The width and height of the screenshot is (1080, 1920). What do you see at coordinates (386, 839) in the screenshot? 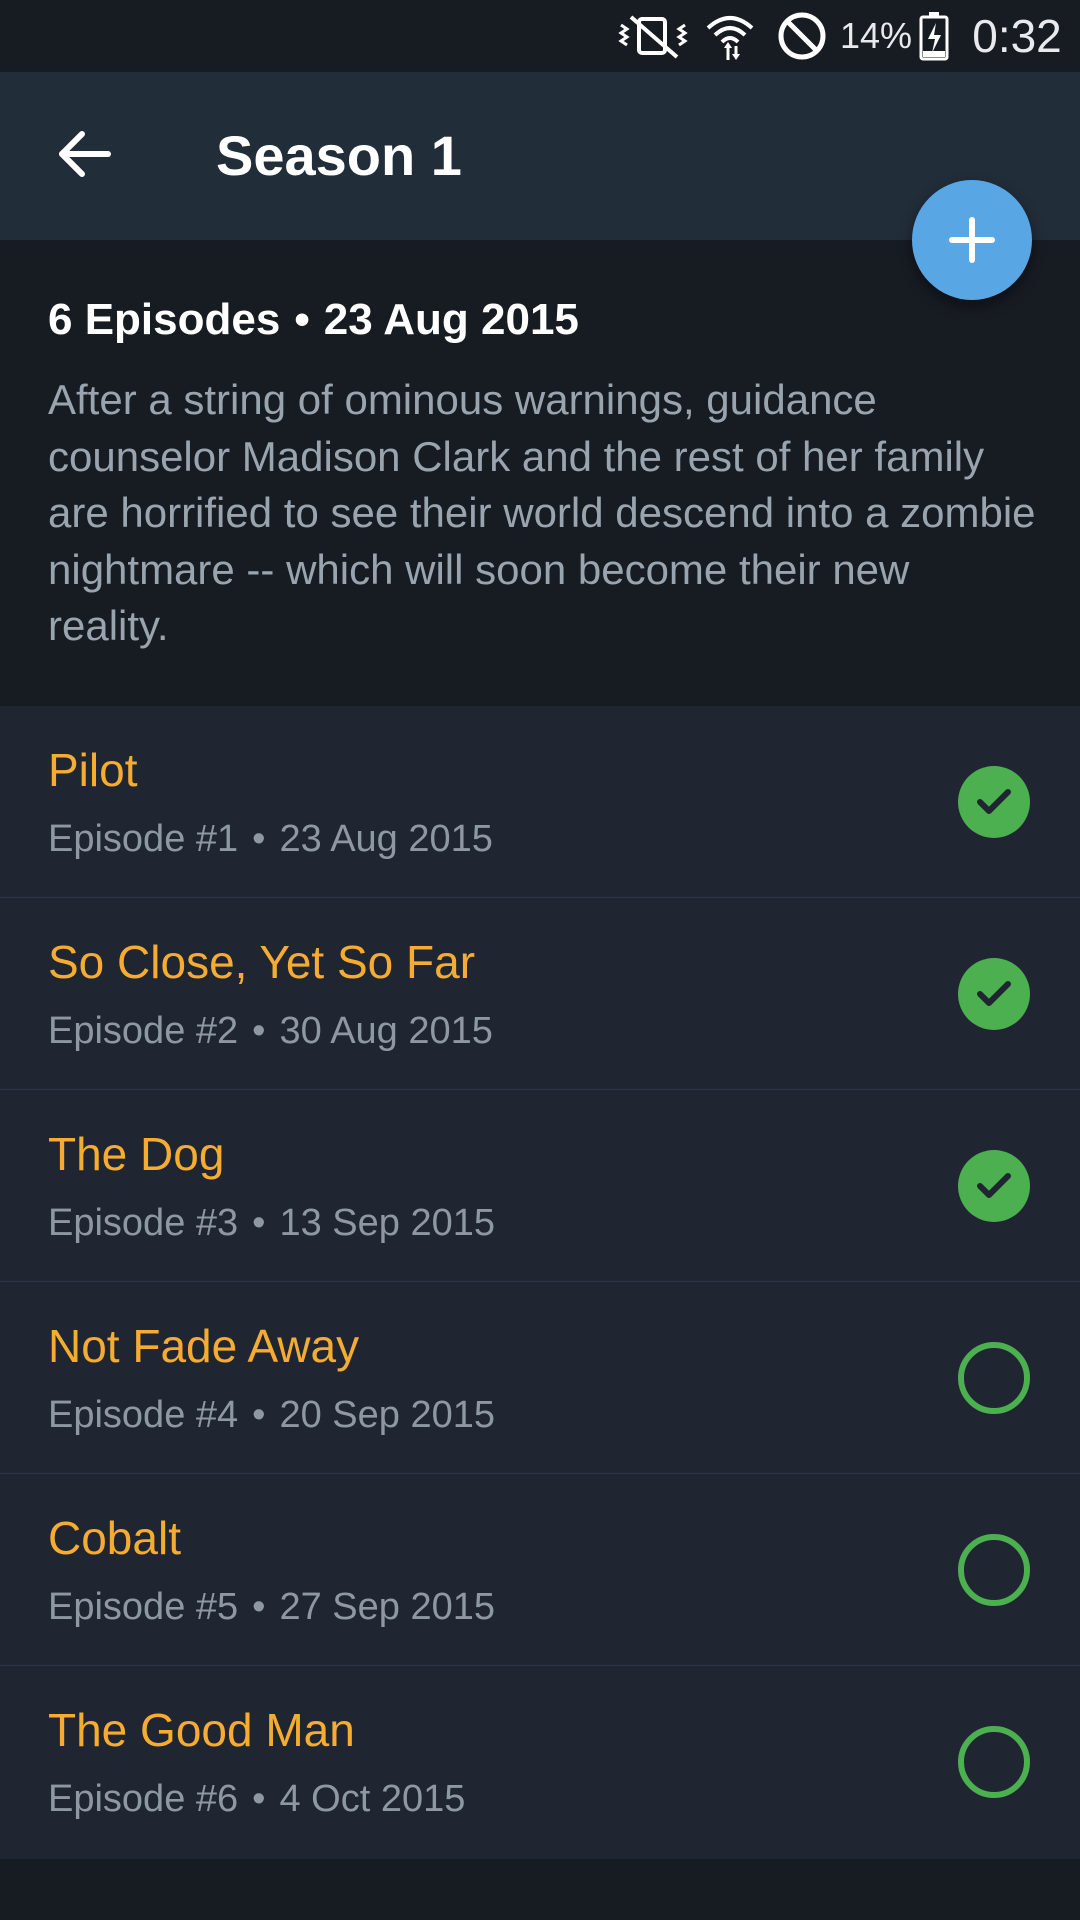
I see `episode-date: 23 Aug 2015` at bounding box center [386, 839].